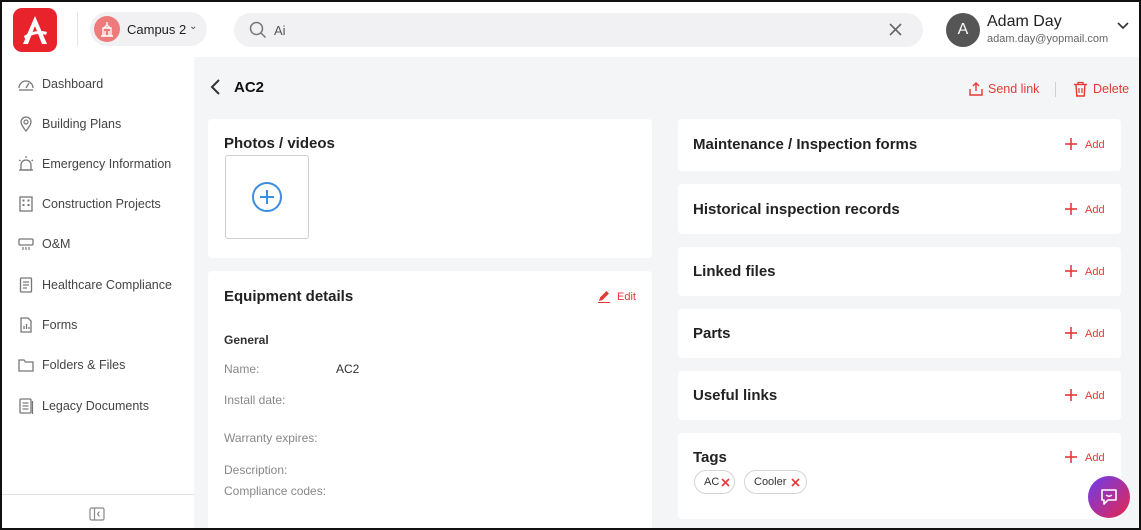 Image resolution: width=1141 pixels, height=530 pixels. What do you see at coordinates (255, 400) in the screenshot?
I see `field-label-install-date: Install date:` at bounding box center [255, 400].